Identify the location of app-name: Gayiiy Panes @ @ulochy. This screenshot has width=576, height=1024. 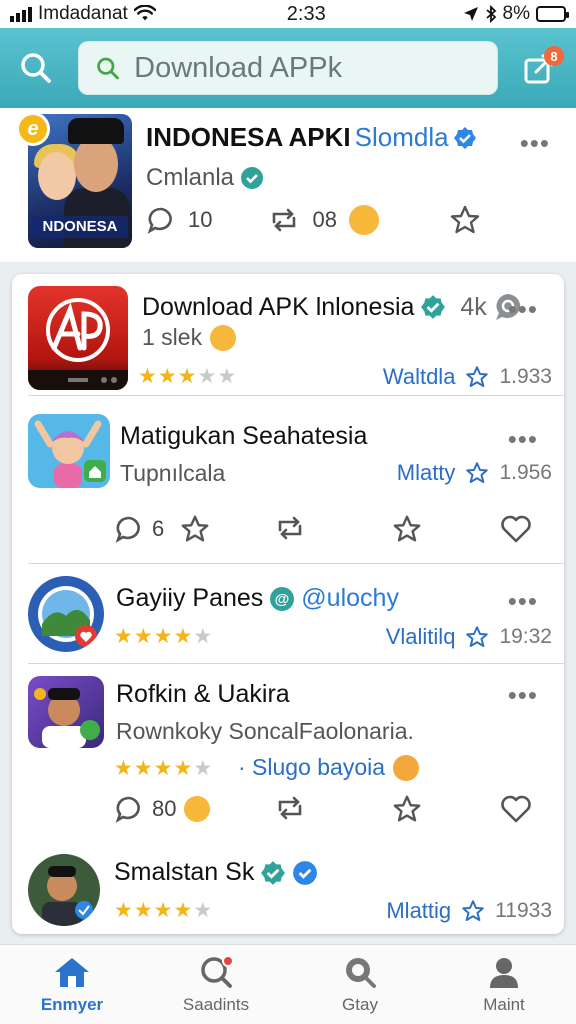
(257, 598).